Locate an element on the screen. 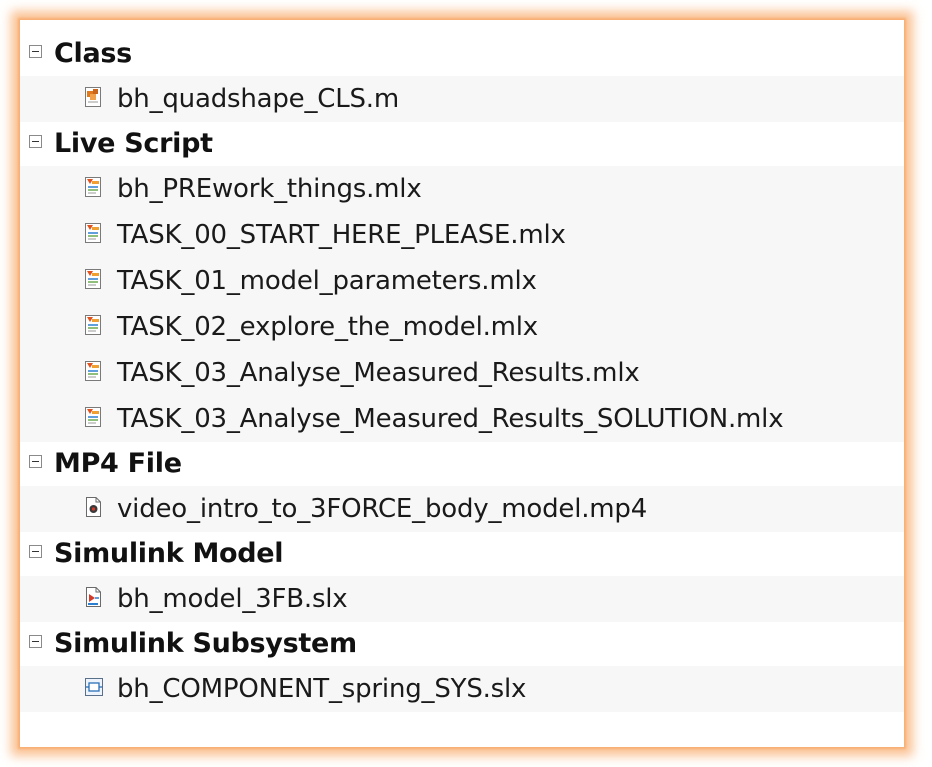 The width and height of the screenshot is (932, 767). group-items: video_intro_to_3FORCE_body_model.mp4 is located at coordinates (462, 509).